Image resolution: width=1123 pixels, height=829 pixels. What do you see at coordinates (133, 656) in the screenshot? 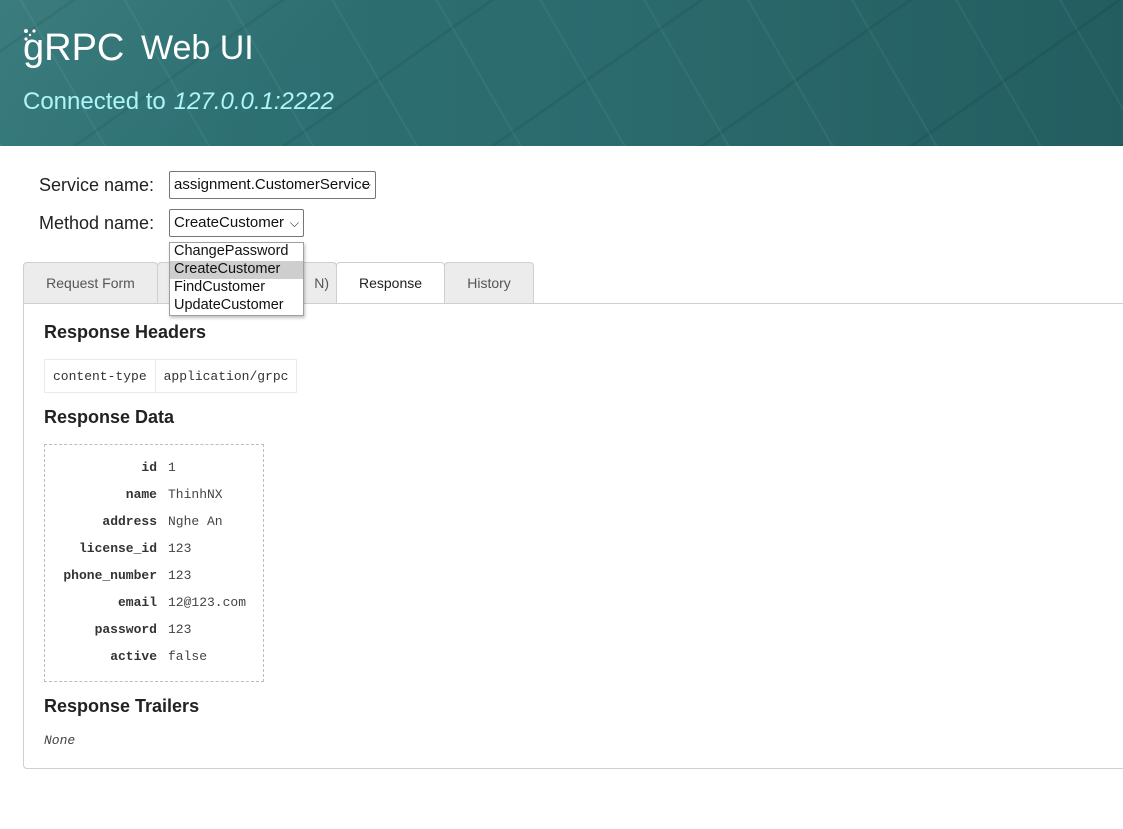
I see `field-key: active` at bounding box center [133, 656].